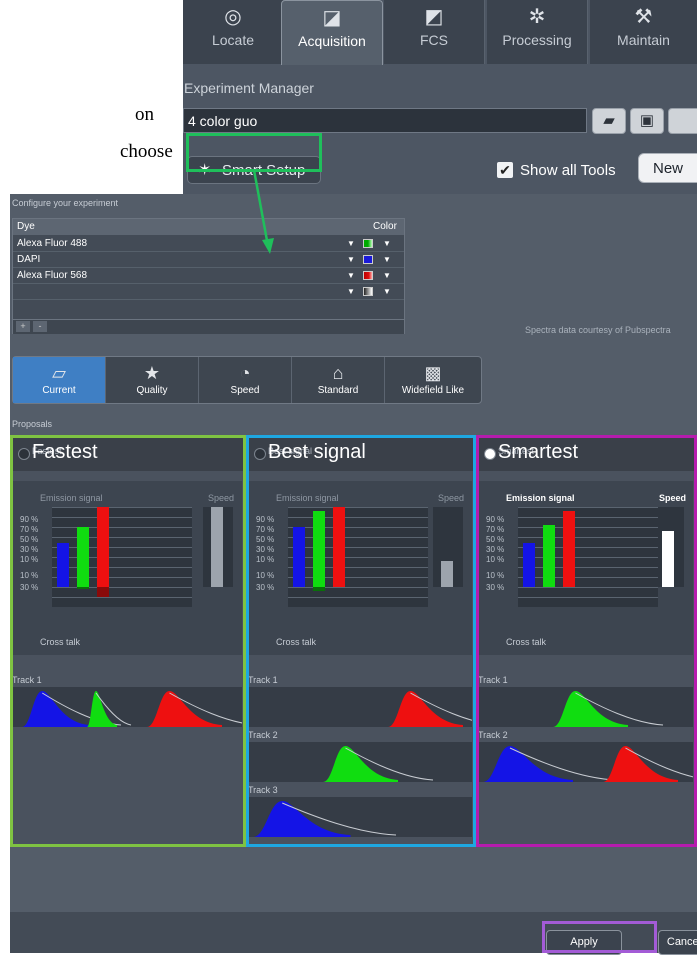 The height and width of the screenshot is (955, 697). Describe the element at coordinates (59, 390) in the screenshot. I see `mode-current-label: Current` at that location.